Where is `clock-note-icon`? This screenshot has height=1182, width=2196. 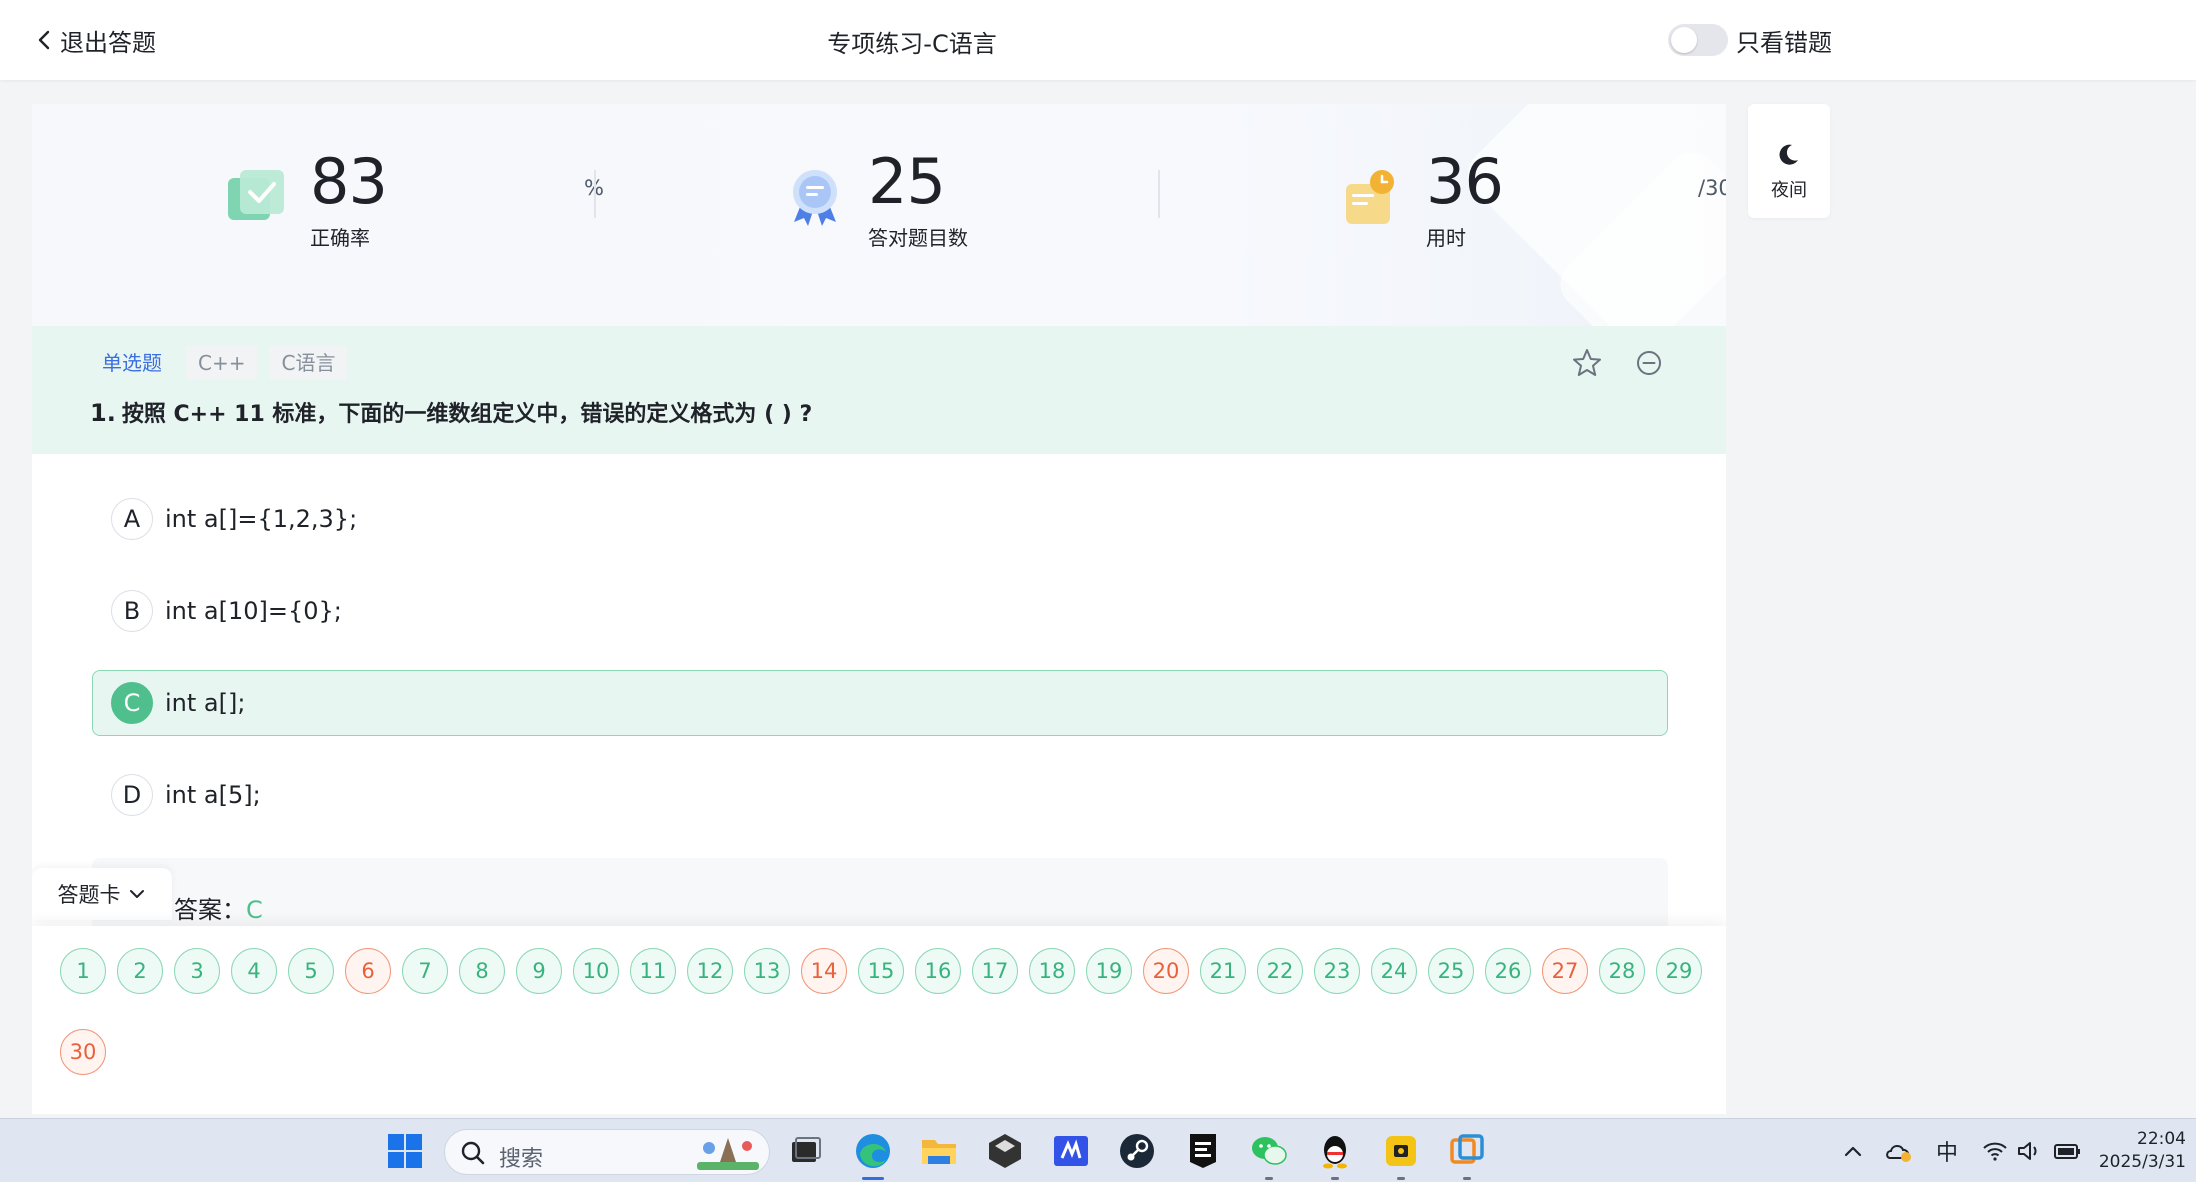
clock-note-icon is located at coordinates (1370, 197).